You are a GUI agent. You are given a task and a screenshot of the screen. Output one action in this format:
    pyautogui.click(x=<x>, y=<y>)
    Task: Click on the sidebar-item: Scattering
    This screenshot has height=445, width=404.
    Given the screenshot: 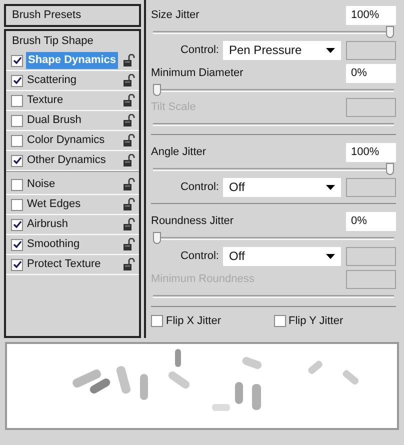 What is the action you would take?
    pyautogui.click(x=72, y=81)
    